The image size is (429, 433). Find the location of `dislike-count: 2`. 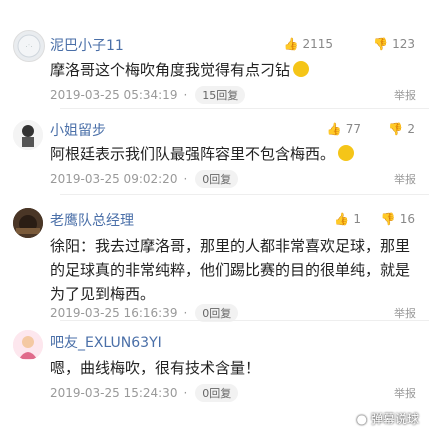

dislike-count: 2 is located at coordinates (411, 129).